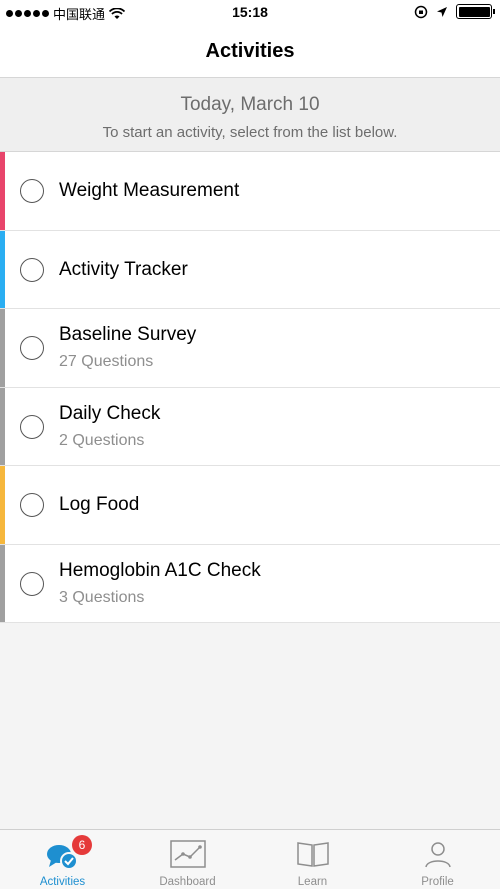 The width and height of the screenshot is (500, 889). I want to click on status-right, so click(454, 11).